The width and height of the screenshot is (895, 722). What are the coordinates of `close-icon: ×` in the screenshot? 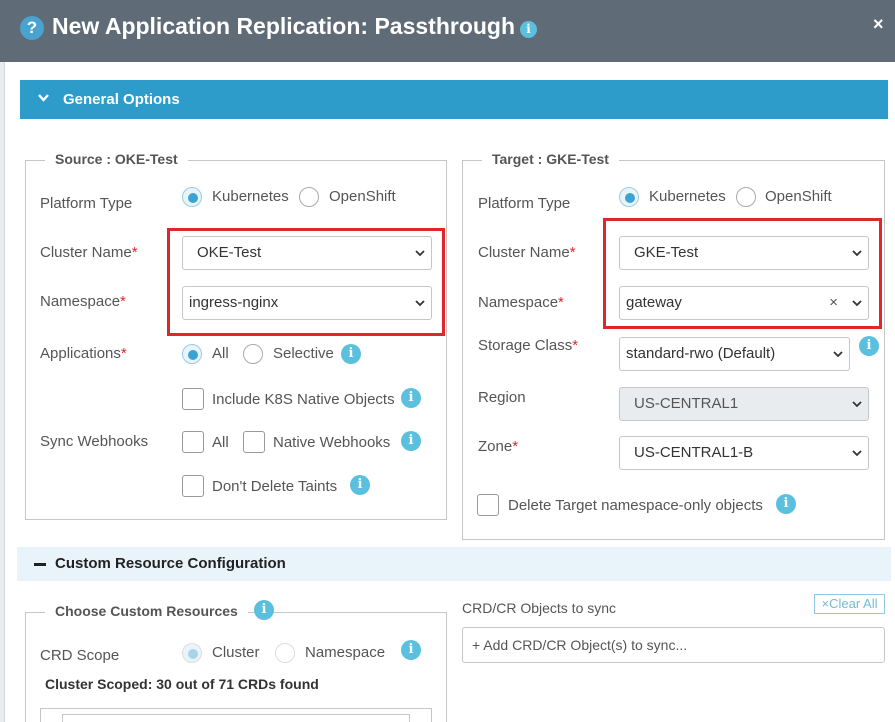 It's located at (878, 24).